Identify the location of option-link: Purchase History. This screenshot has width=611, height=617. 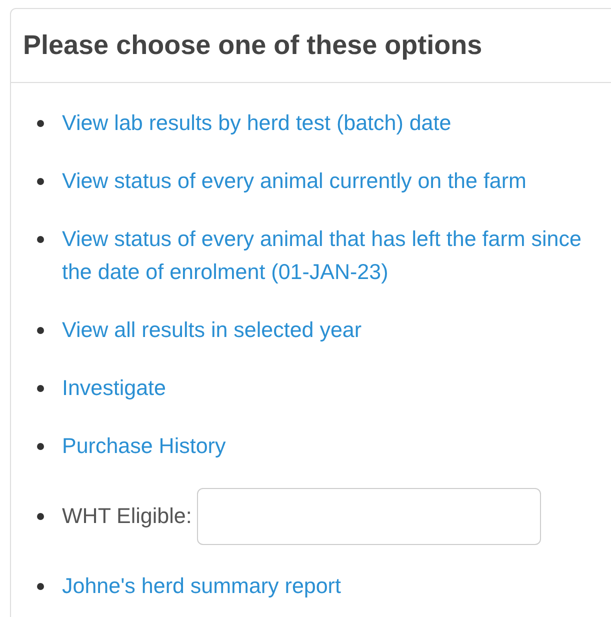
(332, 446).